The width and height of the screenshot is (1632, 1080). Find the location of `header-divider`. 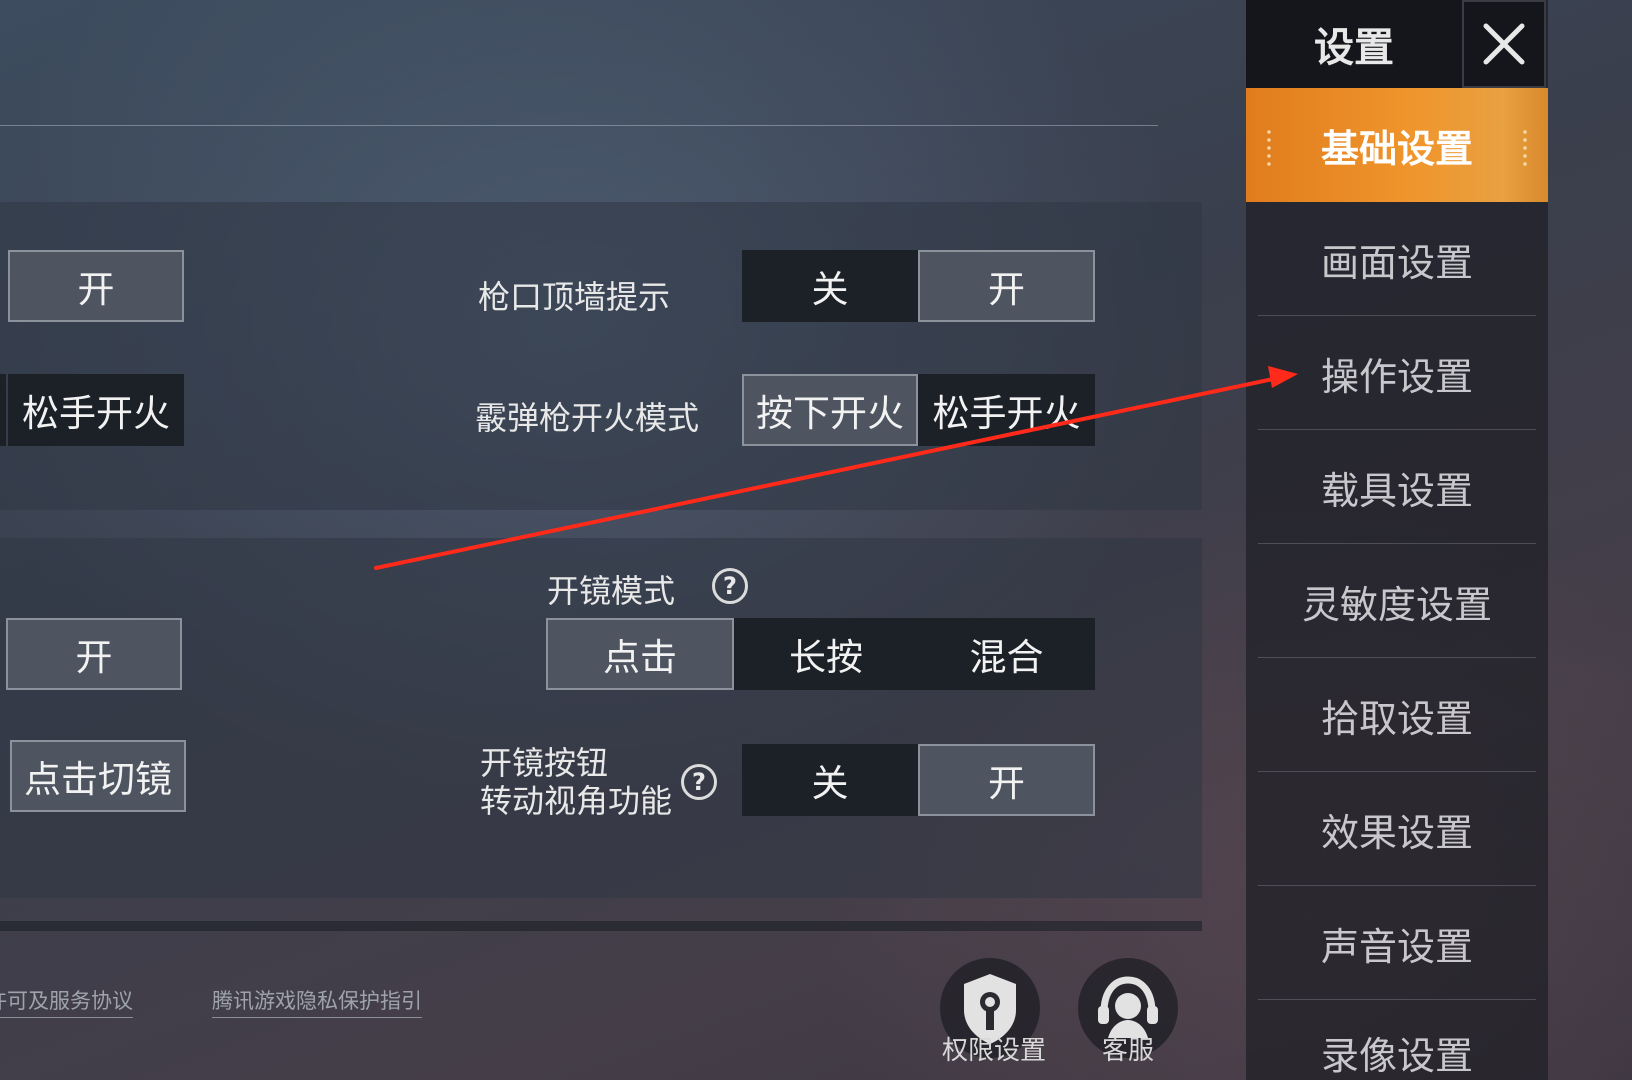

header-divider is located at coordinates (579, 125).